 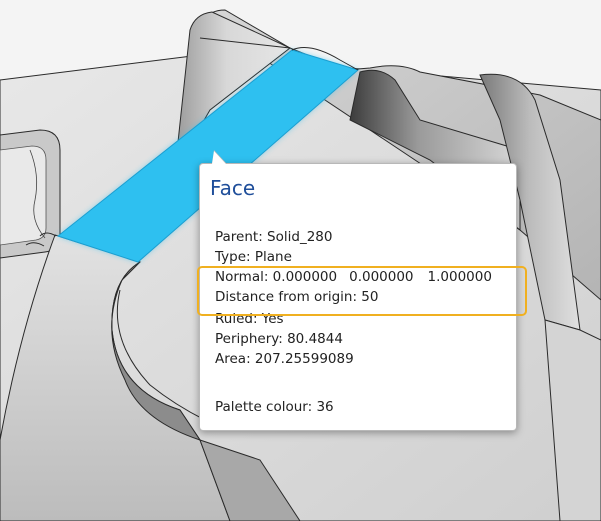 I want to click on tooltip-title: Face, so click(x=233, y=188).